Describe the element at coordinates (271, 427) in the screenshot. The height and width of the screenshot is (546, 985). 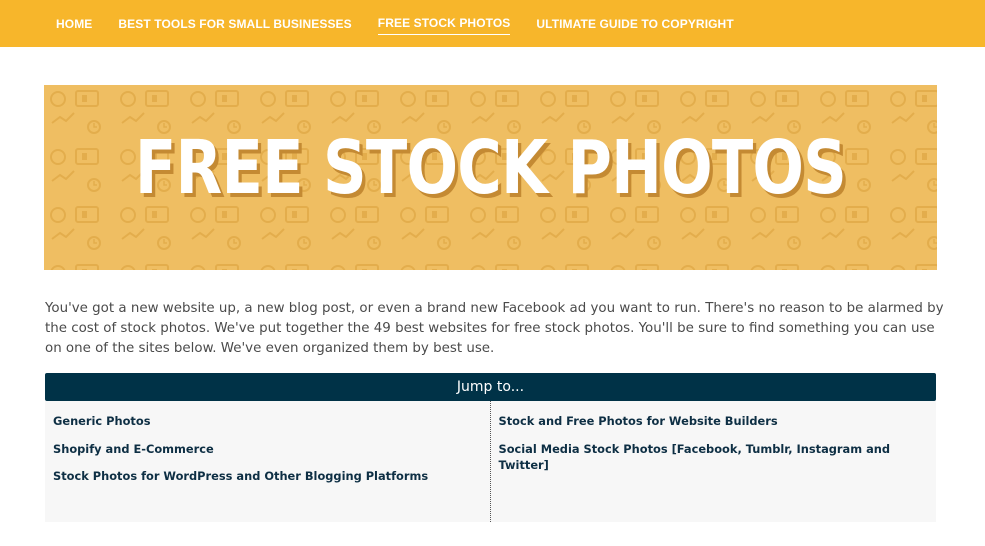
I see `jump-link-generic-photos: Generic Photos` at that location.